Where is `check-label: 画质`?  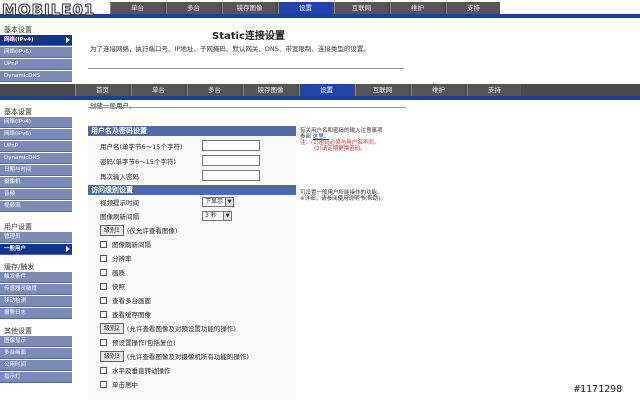
check-label: 画质 is located at coordinates (118, 273).